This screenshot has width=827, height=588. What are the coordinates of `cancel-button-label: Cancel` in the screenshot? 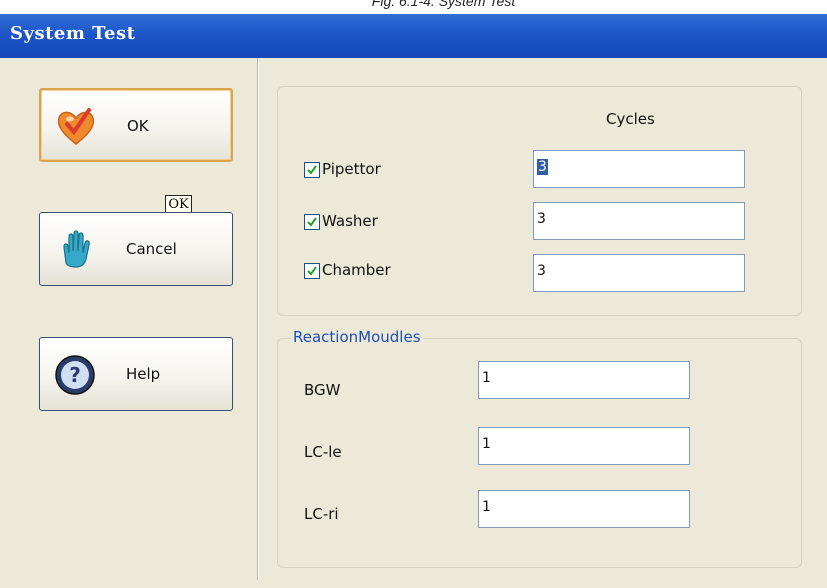 It's located at (151, 249).